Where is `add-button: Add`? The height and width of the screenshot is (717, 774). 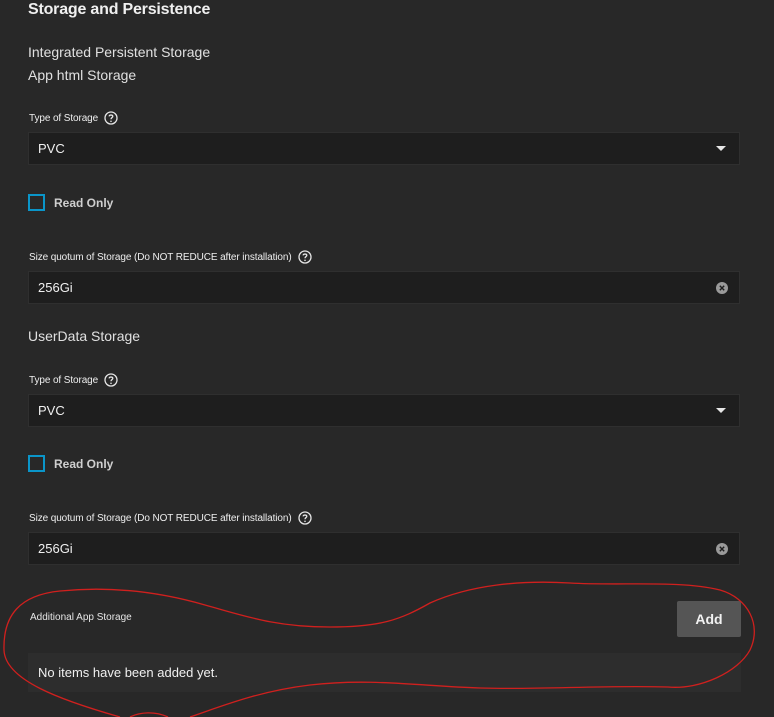 add-button: Add is located at coordinates (709, 619).